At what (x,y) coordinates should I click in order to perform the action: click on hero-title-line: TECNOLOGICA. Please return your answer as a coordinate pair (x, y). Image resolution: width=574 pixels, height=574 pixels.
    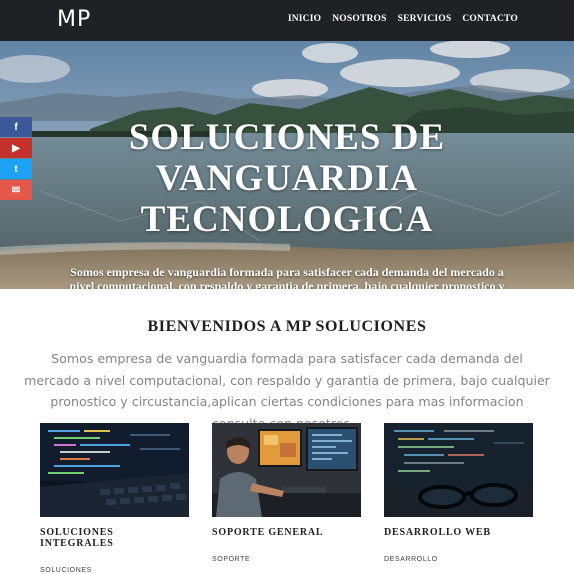
    Looking at the image, I should click on (287, 219).